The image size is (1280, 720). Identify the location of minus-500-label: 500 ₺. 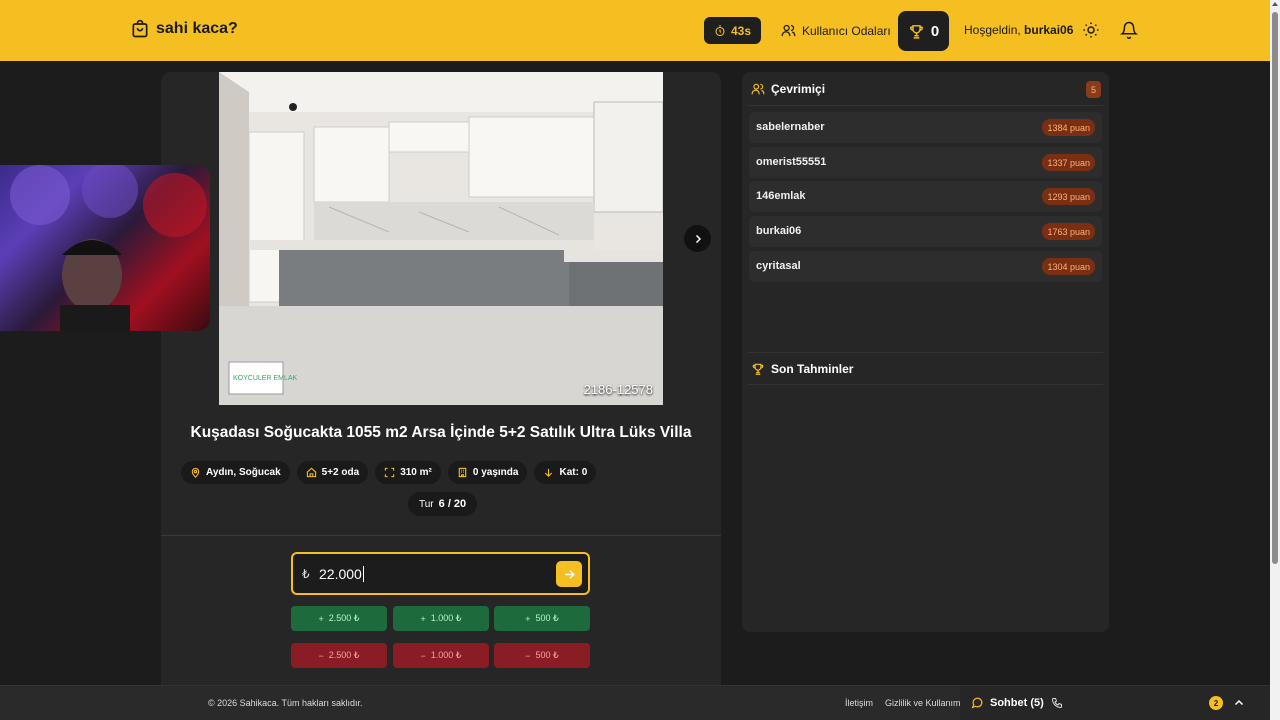
(547, 655).